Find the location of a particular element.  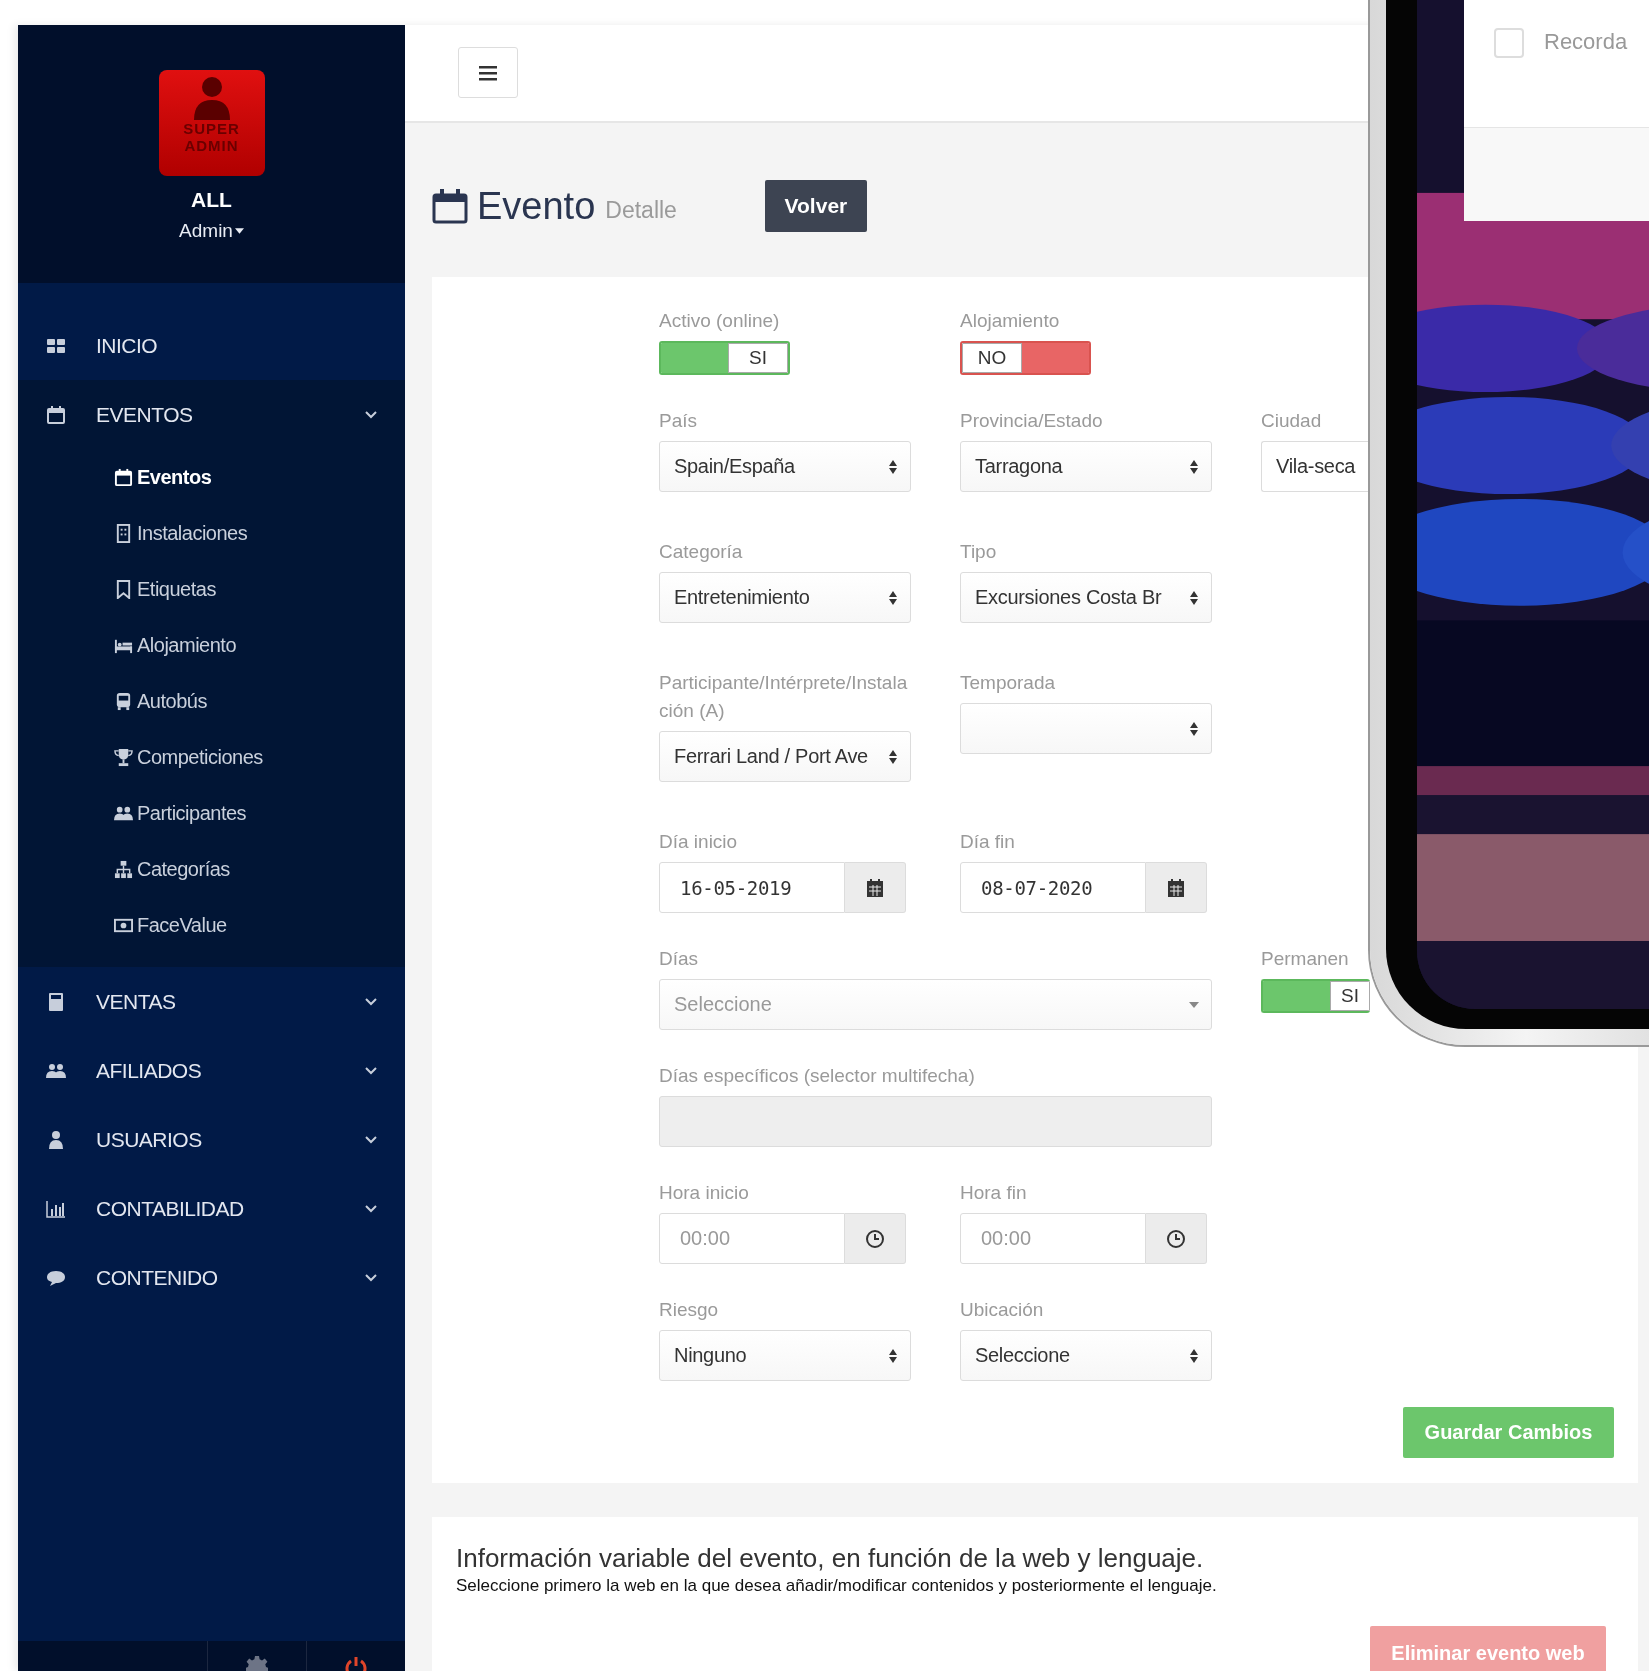

select-field: Ferrari Land / Port Ave is located at coordinates (785, 756).